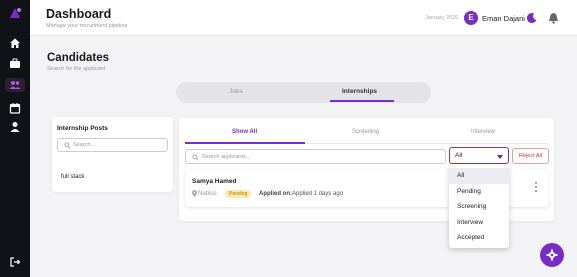  I want to click on header-title: Dashboard, so click(79, 14).